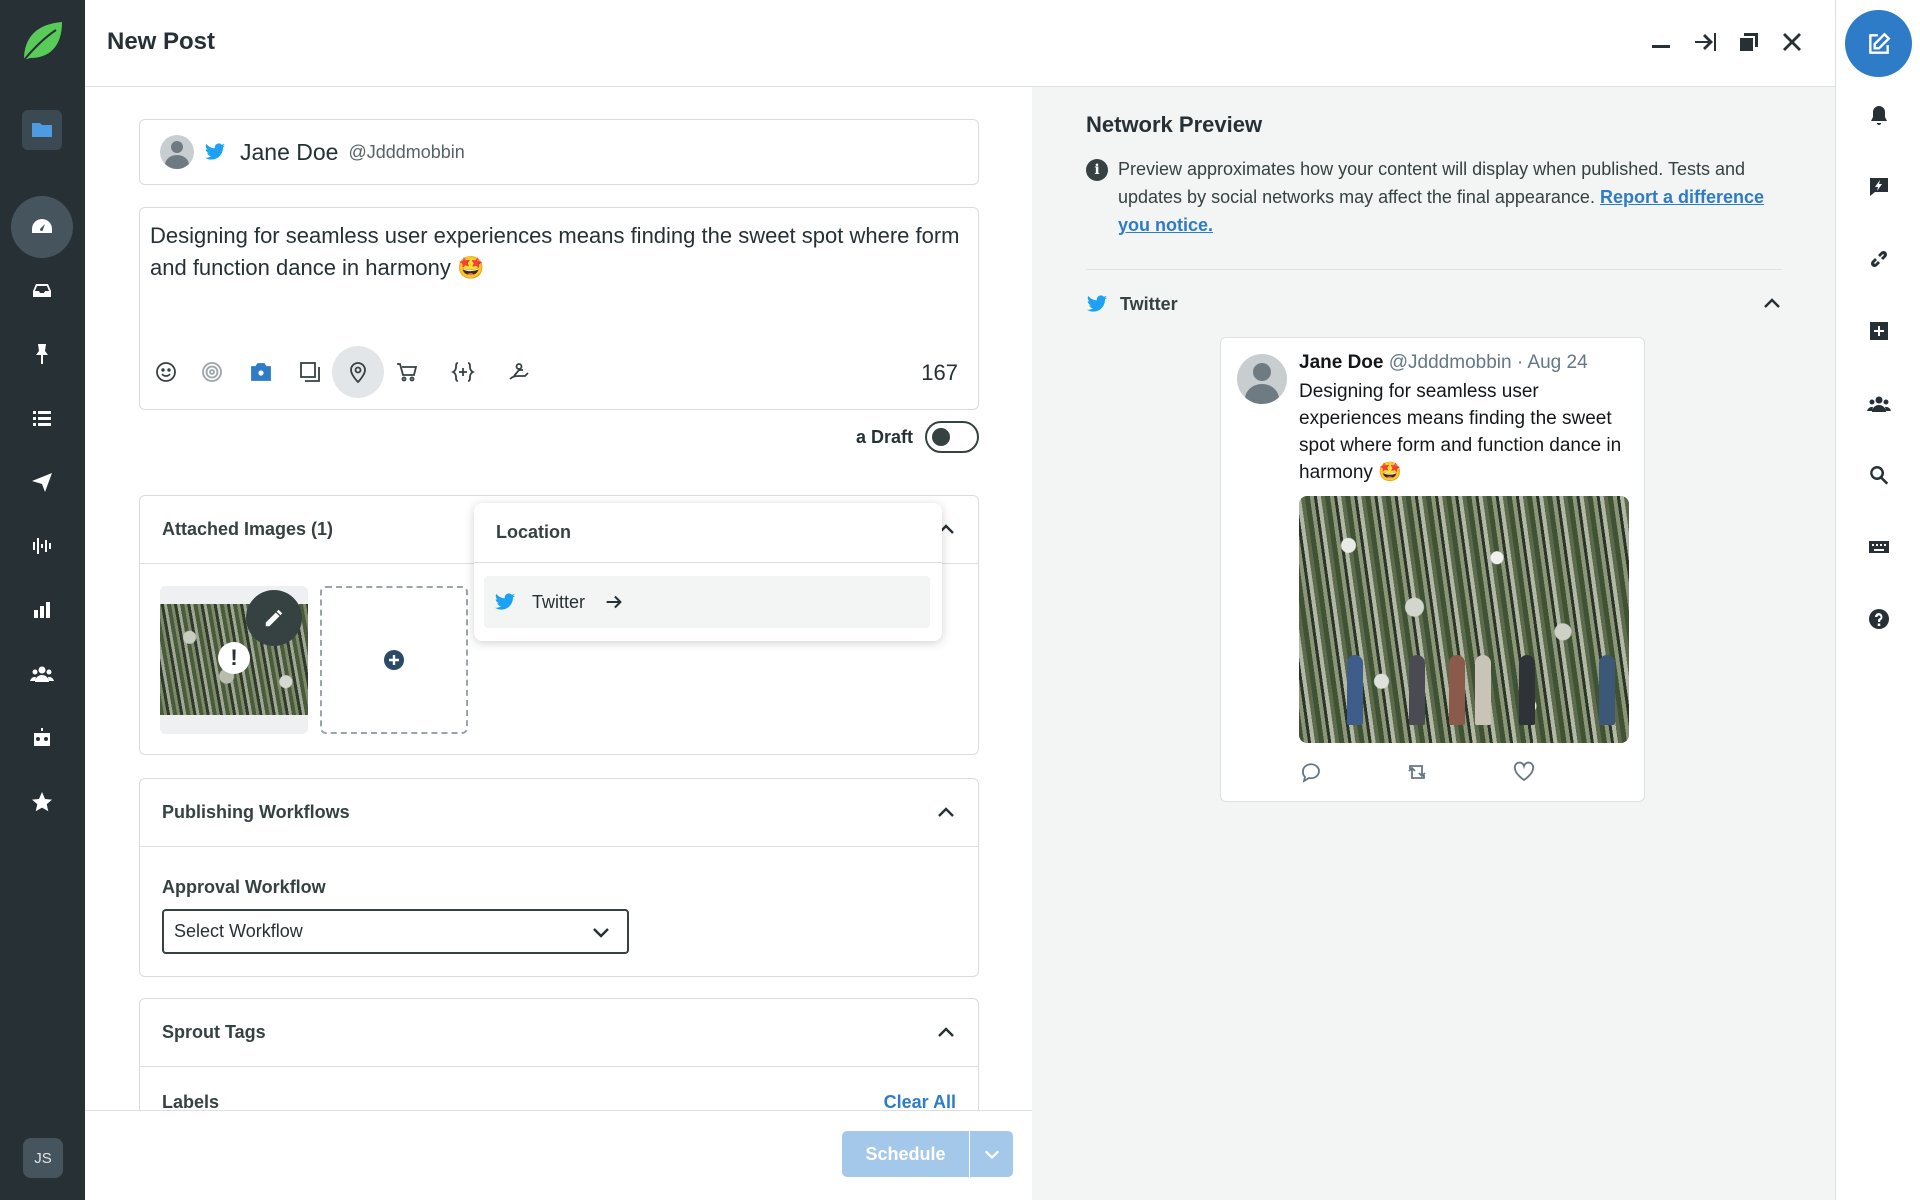 This screenshot has height=1200, width=1920. What do you see at coordinates (261, 372) in the screenshot?
I see `camera-icon` at bounding box center [261, 372].